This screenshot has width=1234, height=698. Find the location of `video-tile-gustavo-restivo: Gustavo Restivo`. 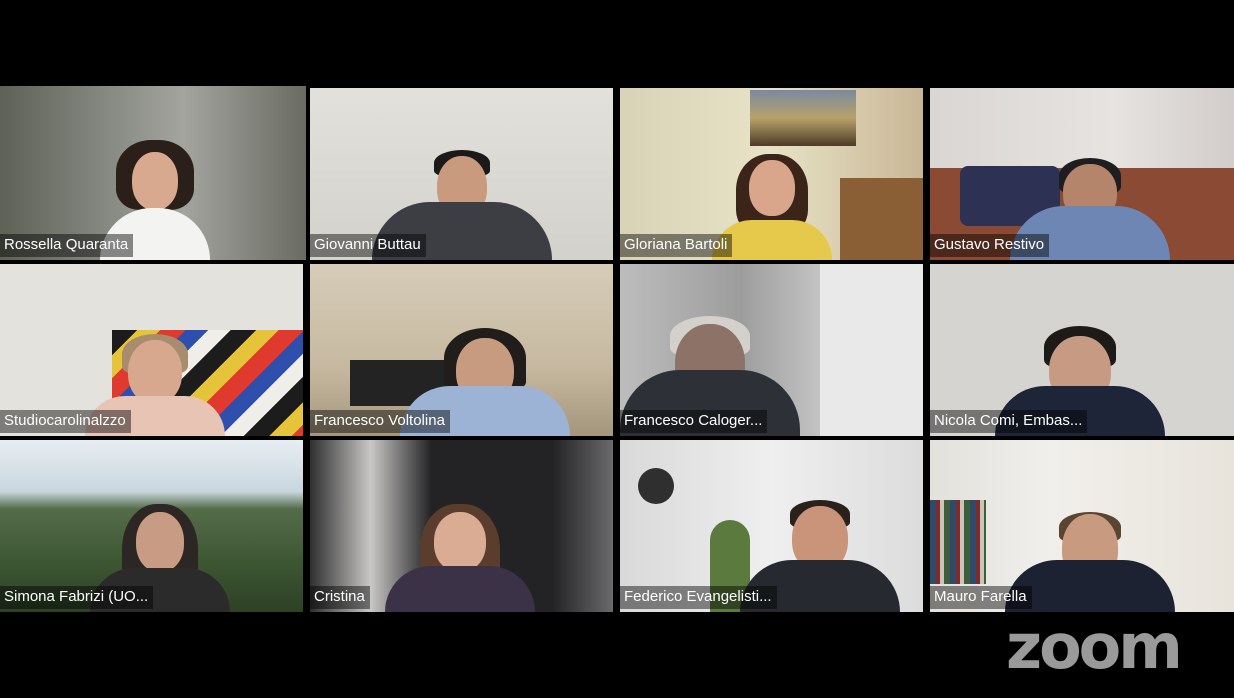

video-tile-gustavo-restivo: Gustavo Restivo is located at coordinates (1082, 174).